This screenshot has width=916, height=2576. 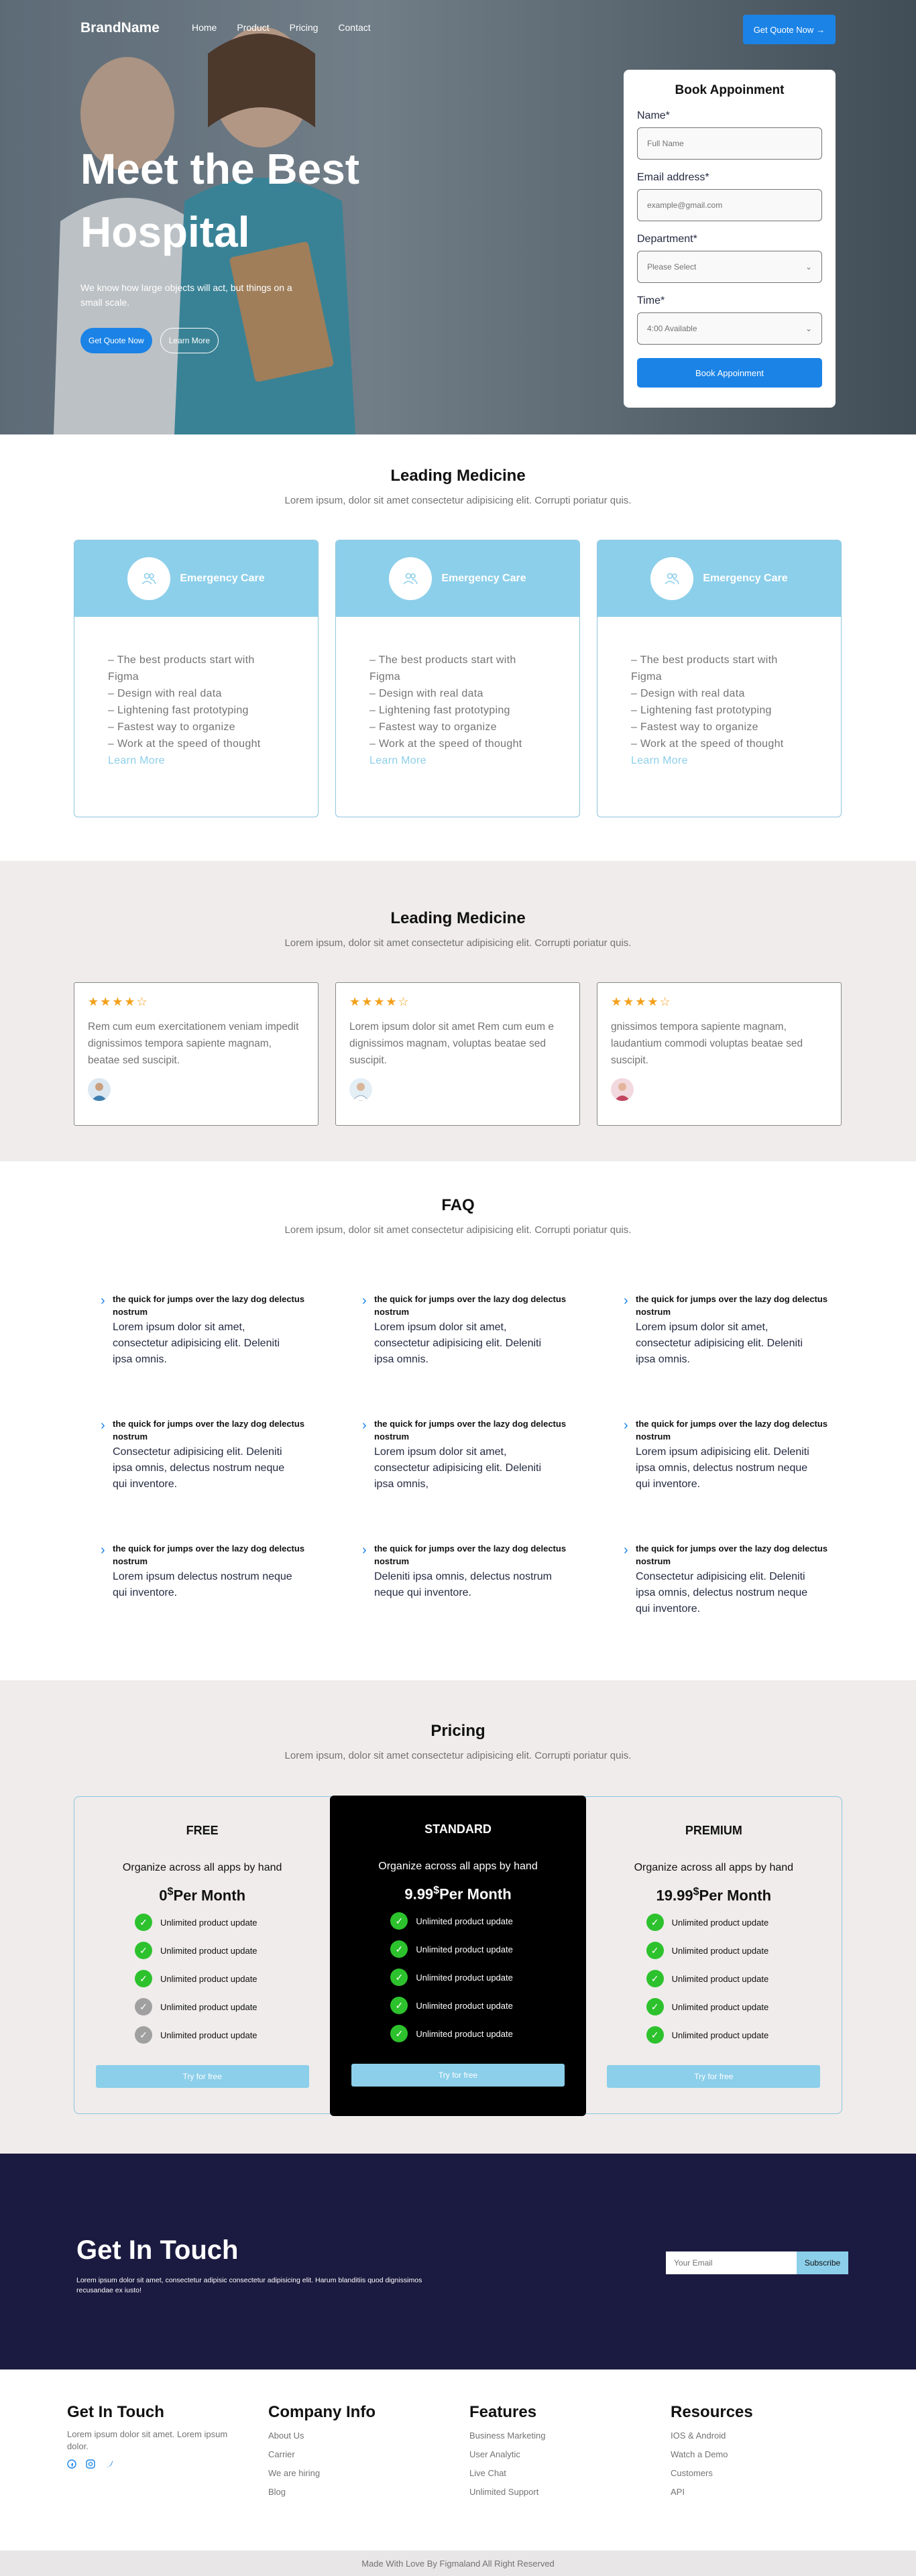 What do you see at coordinates (354, 27) in the screenshot?
I see `nav-link-contact: Contact` at bounding box center [354, 27].